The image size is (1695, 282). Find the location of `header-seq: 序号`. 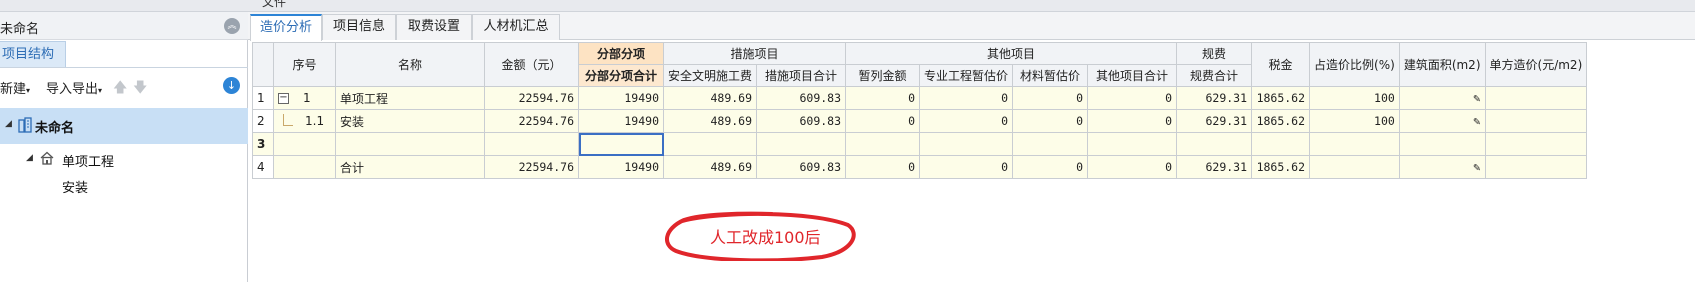

header-seq: 序号 is located at coordinates (304, 64).